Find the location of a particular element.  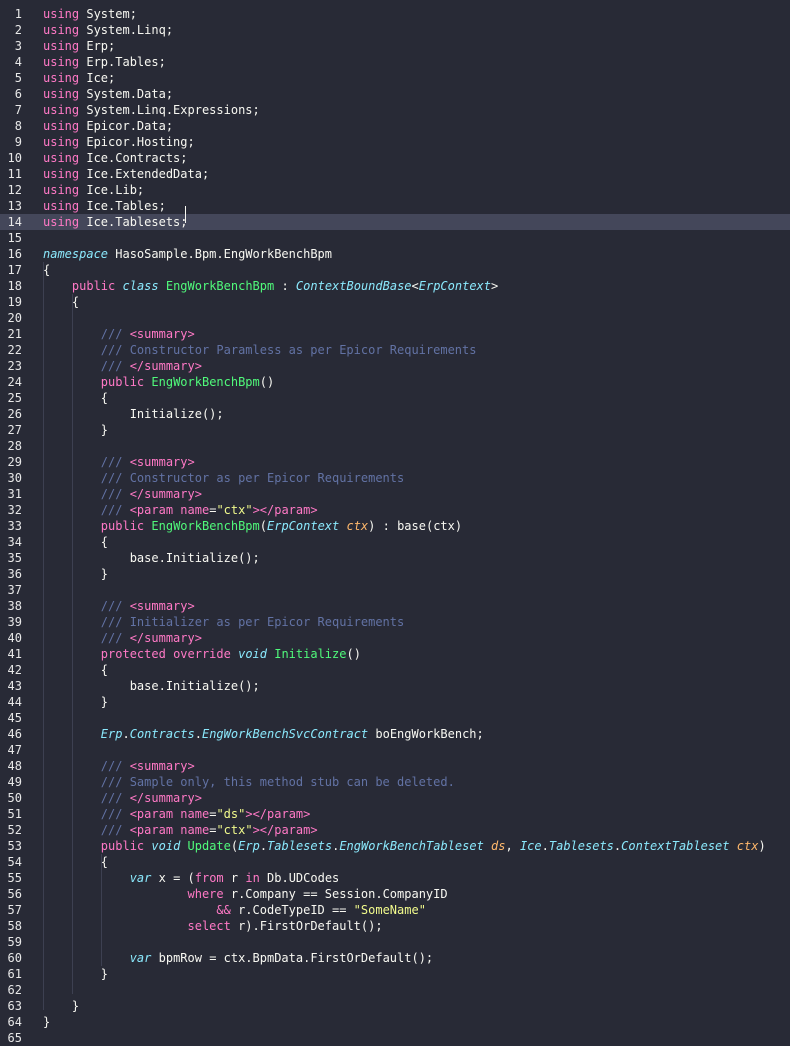

line-code: using Erp.Tables; is located at coordinates (104, 62).